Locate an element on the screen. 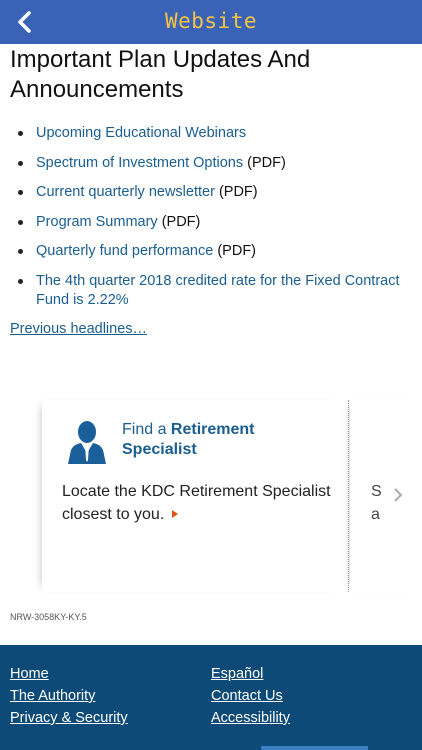  footer-tab-indicator is located at coordinates (314, 748).